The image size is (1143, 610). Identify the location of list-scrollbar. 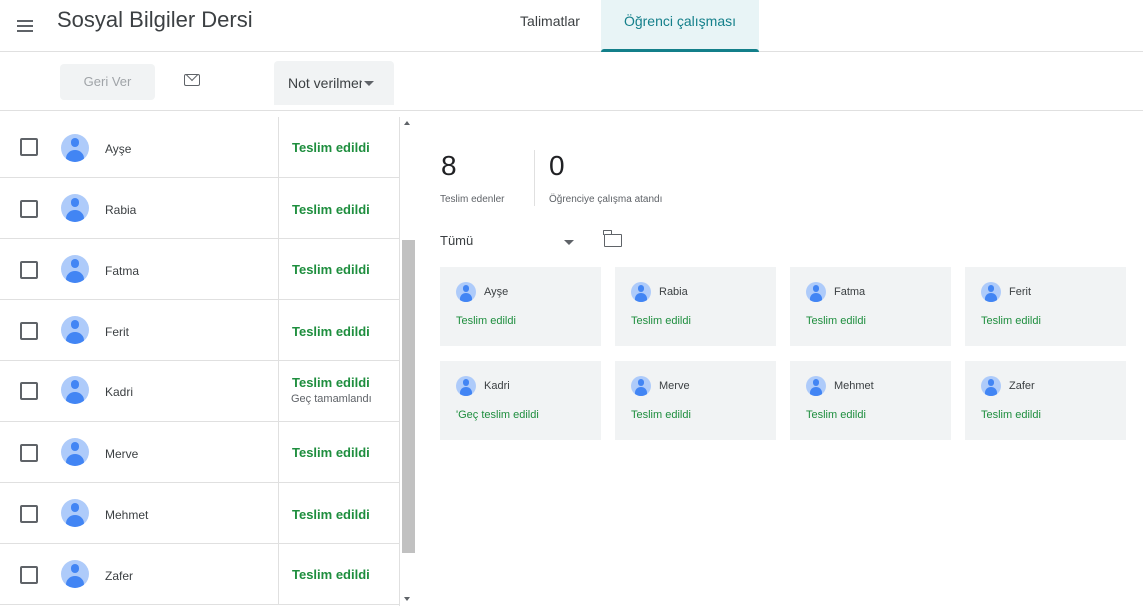
(408, 361).